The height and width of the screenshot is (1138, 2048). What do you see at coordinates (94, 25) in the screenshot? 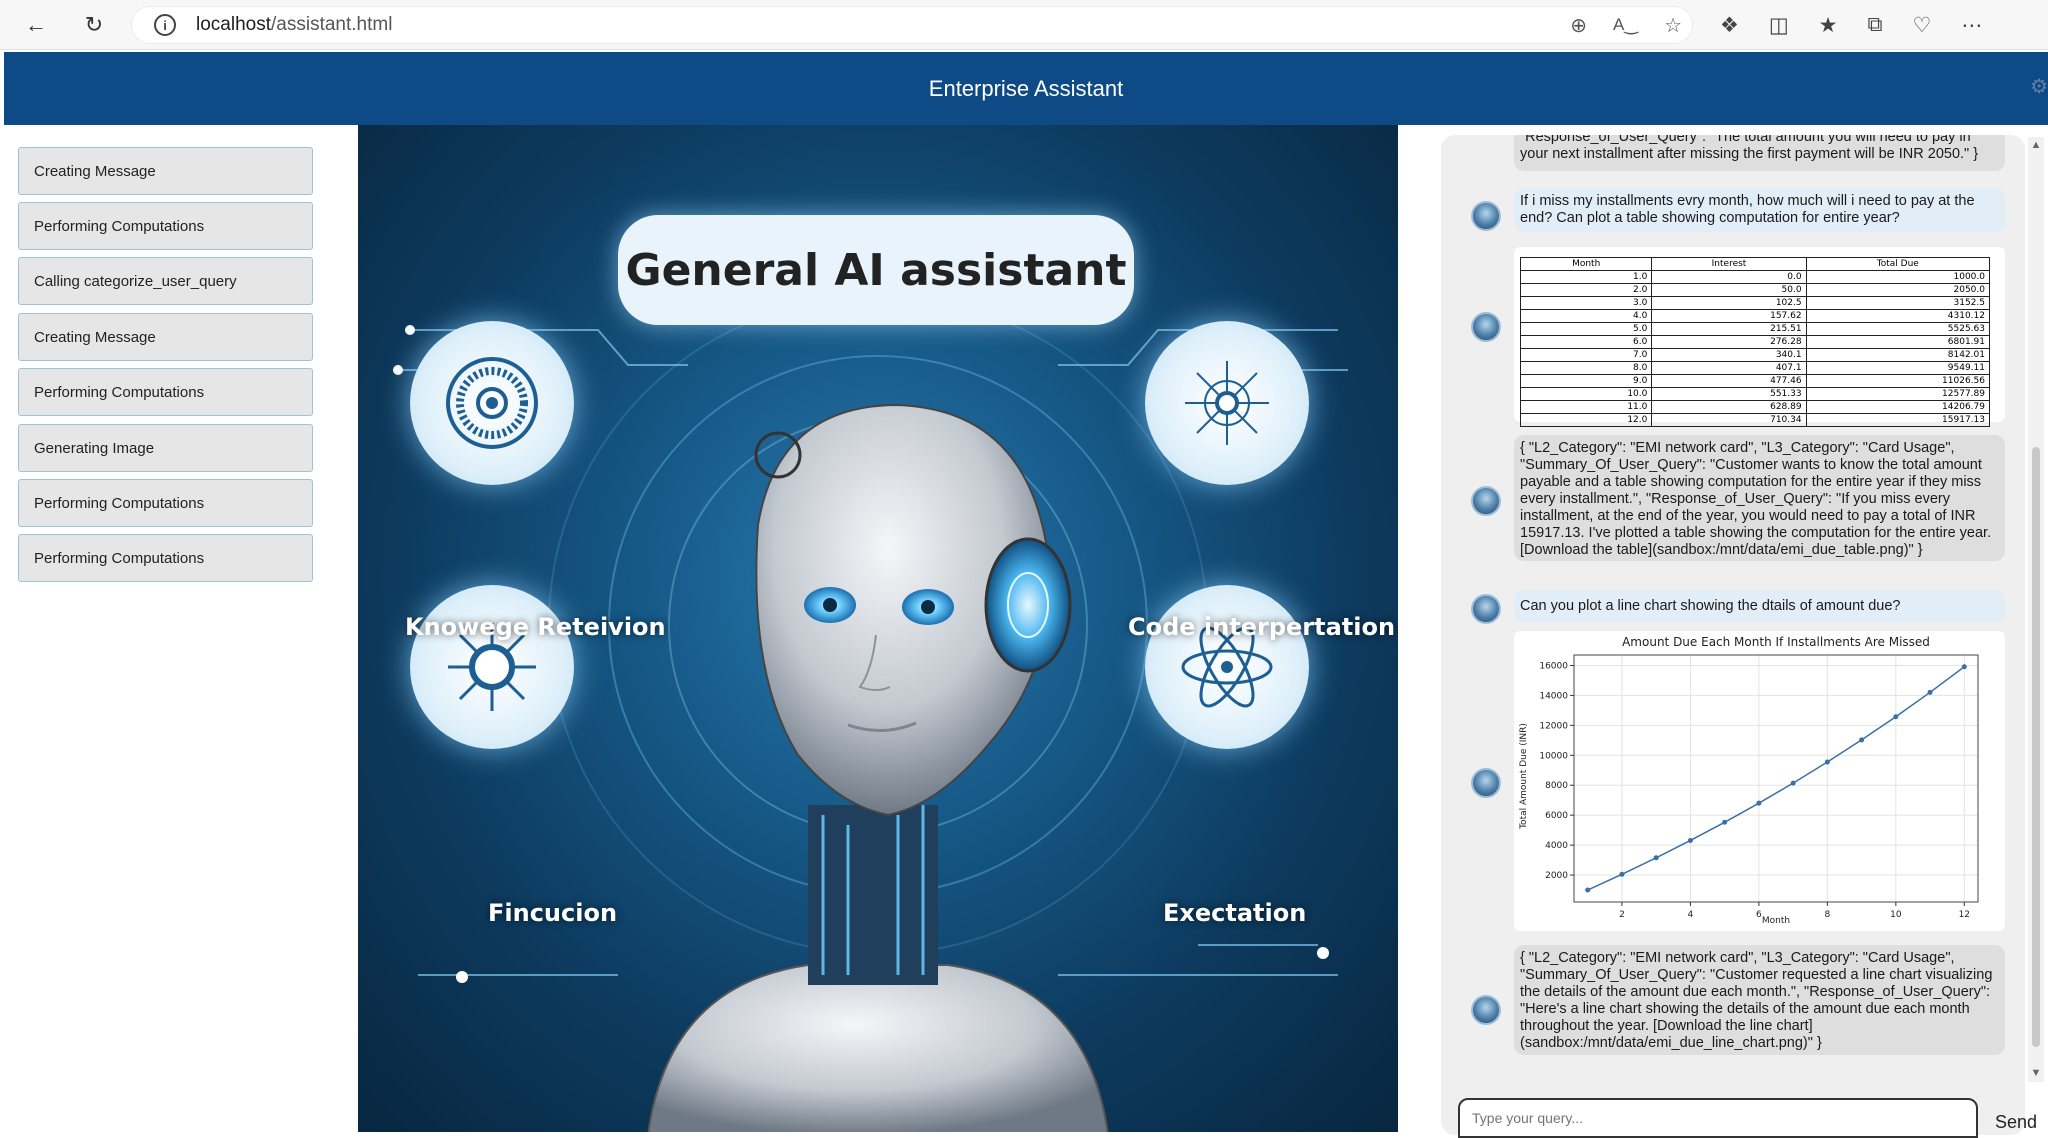
I see `reload-icon: ↻` at bounding box center [94, 25].